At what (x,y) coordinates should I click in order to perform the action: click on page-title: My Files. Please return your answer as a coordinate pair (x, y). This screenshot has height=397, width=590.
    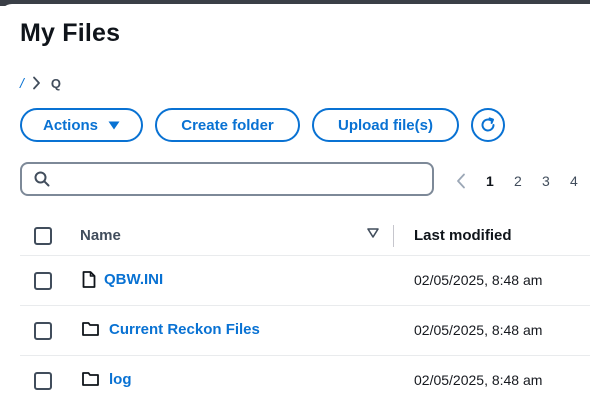
    Looking at the image, I should click on (70, 33).